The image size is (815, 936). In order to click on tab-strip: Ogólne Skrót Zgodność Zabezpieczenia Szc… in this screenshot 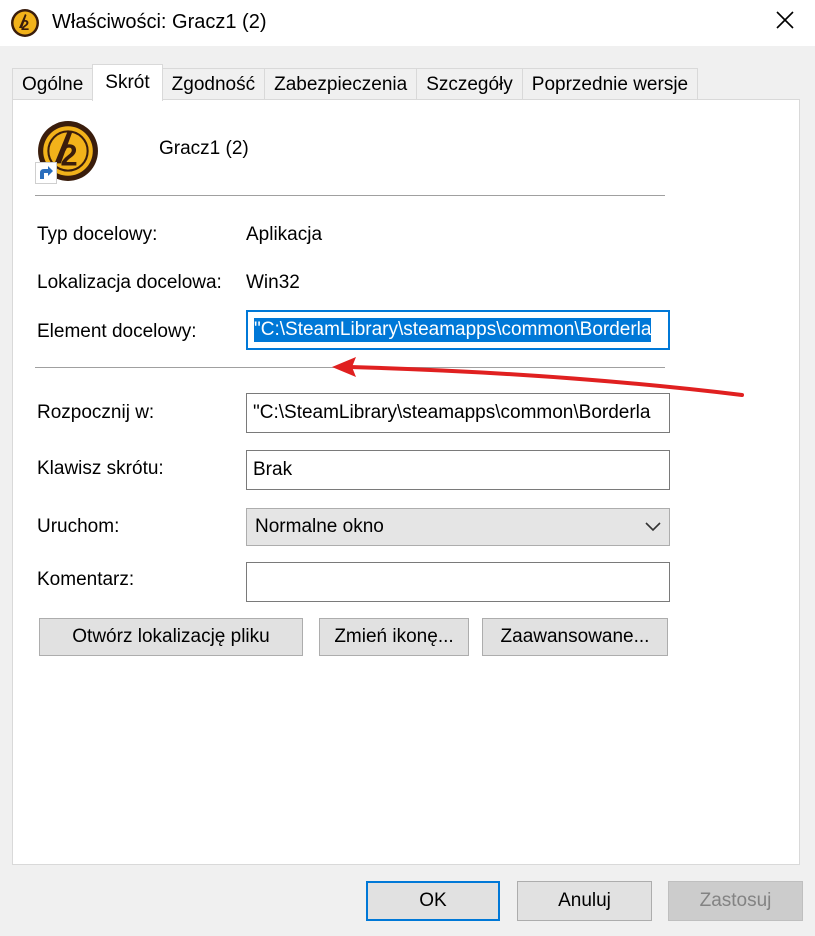, I will do `click(355, 82)`.